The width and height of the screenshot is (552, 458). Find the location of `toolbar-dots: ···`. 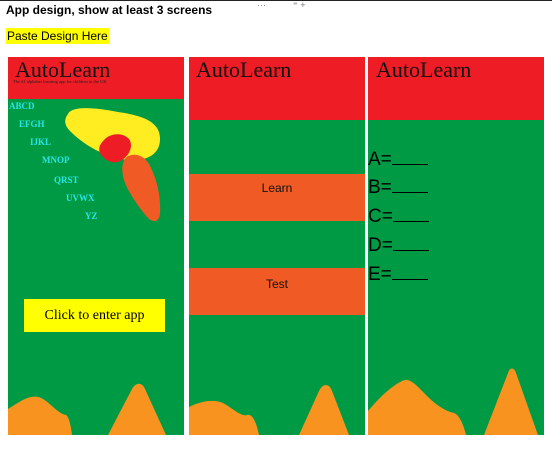

toolbar-dots: ··· is located at coordinates (261, 5).